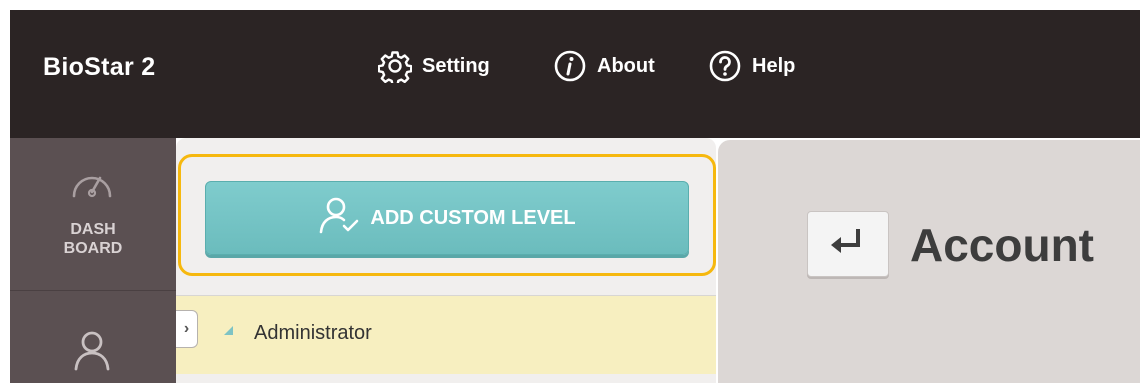 This screenshot has width=1140, height=383. What do you see at coordinates (570, 66) in the screenshot?
I see `info-icon` at bounding box center [570, 66].